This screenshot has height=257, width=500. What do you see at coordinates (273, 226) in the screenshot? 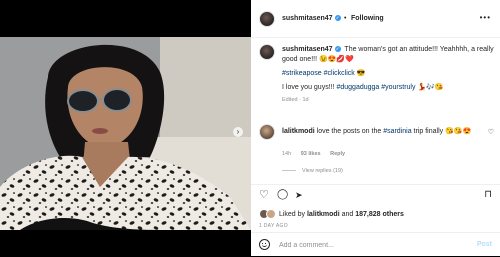
I see `post-timestamp: 1 DAY AGO` at bounding box center [273, 226].